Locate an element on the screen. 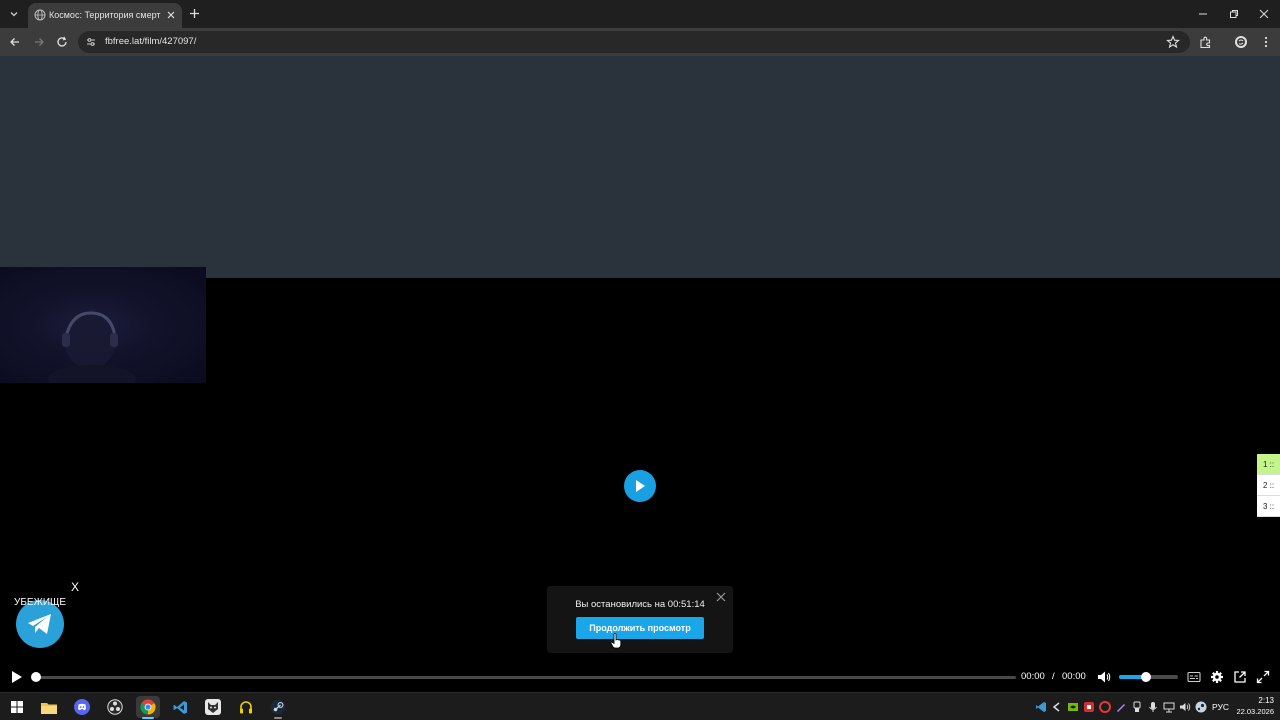 This screenshot has width=1280, height=720. windows-taskbar: РУС 2:13 22.03.2026 is located at coordinates (640, 706).